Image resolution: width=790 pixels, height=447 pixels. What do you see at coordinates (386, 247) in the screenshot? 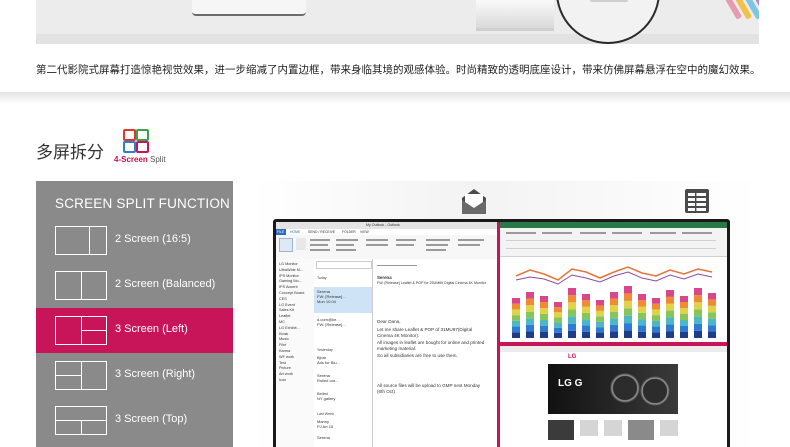
I see `outlook-ribbon` at bounding box center [386, 247].